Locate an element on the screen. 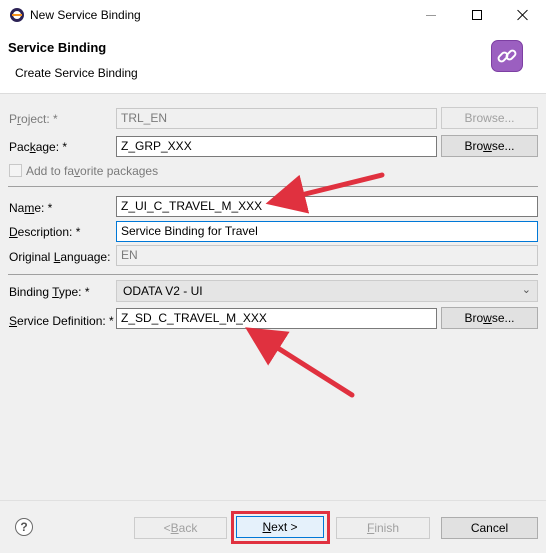  close-button is located at coordinates (523, 15).